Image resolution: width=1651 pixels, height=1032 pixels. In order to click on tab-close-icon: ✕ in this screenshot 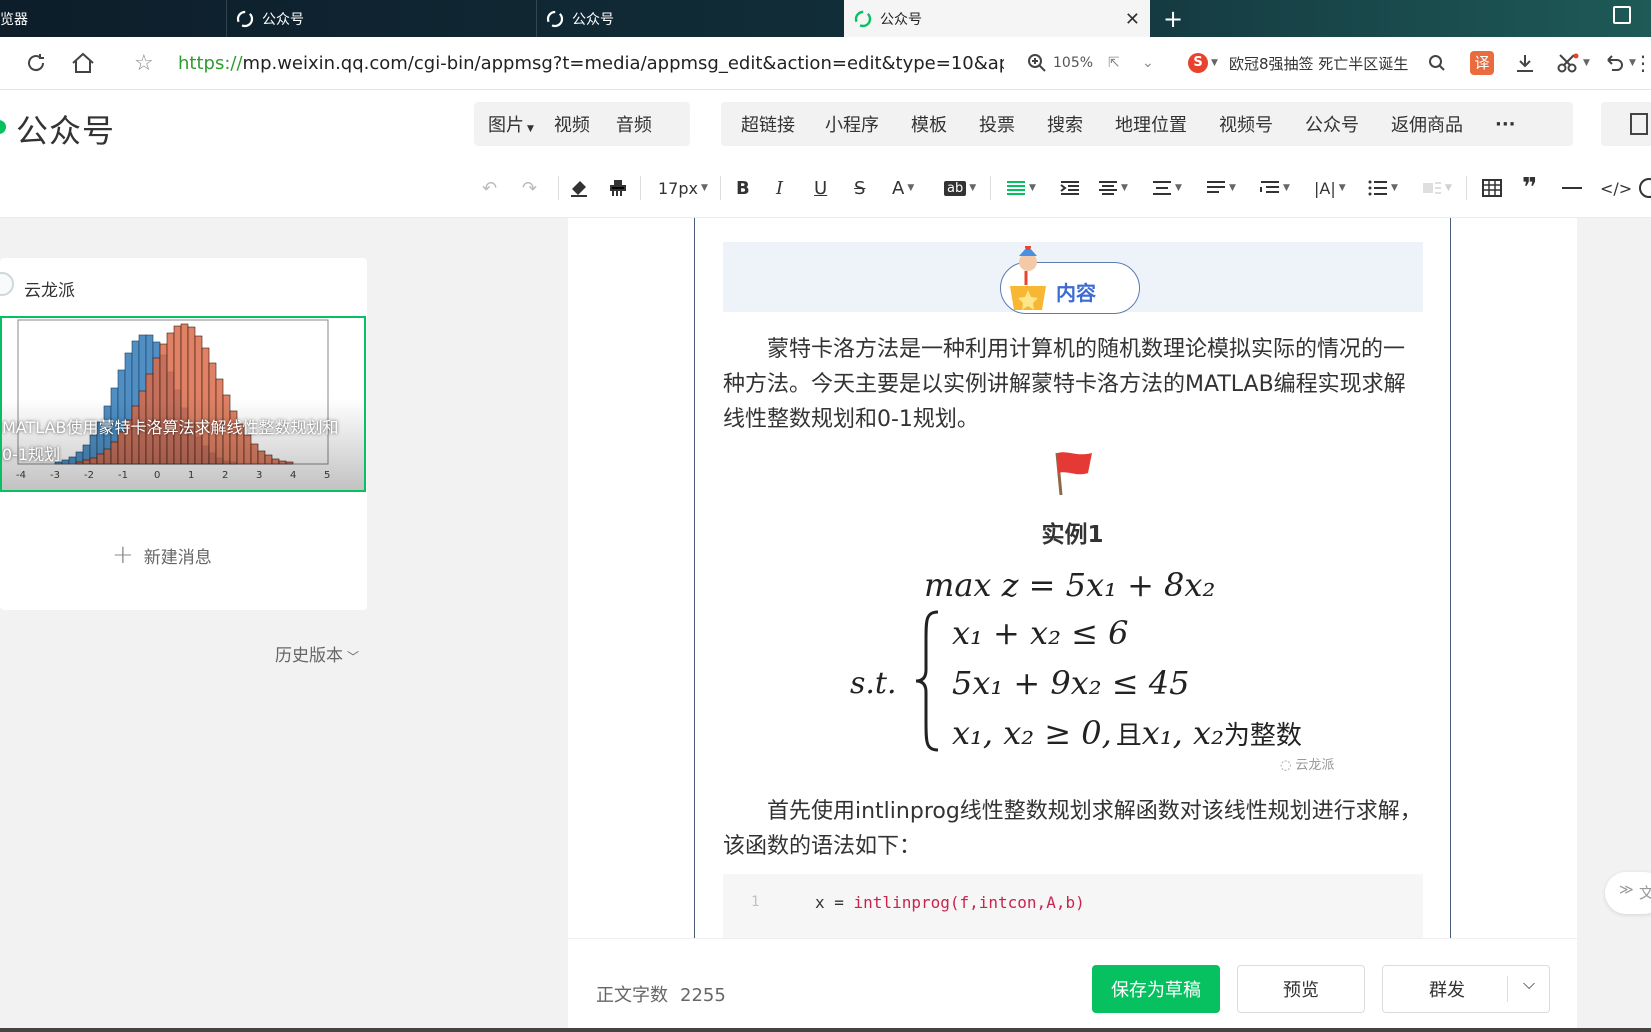, I will do `click(1132, 19)`.